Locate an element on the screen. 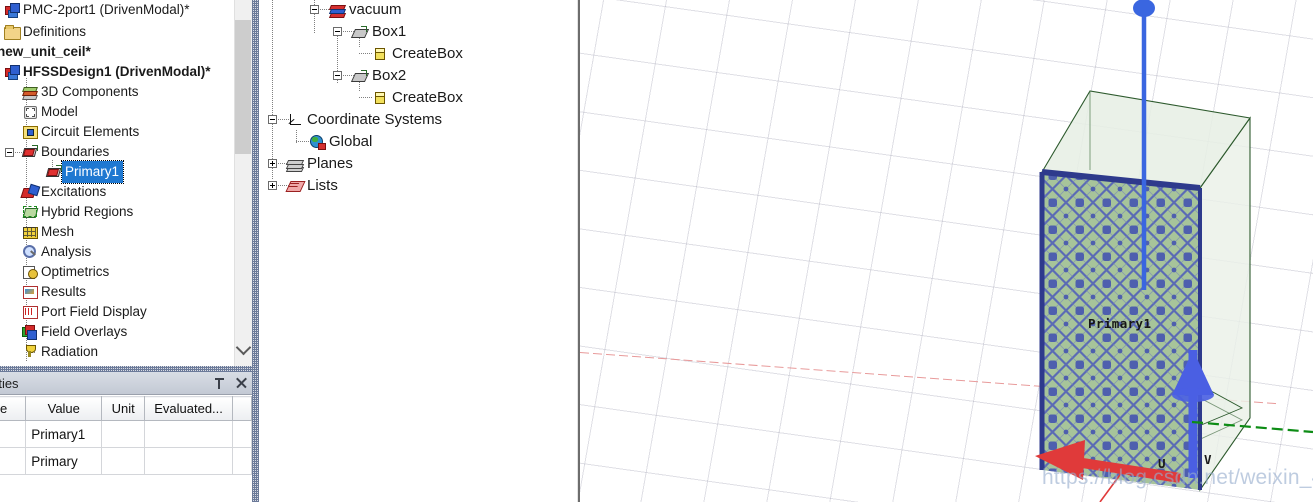  tree-item-coordinate-systems: Coordinate Systems is located at coordinates (364, 120).